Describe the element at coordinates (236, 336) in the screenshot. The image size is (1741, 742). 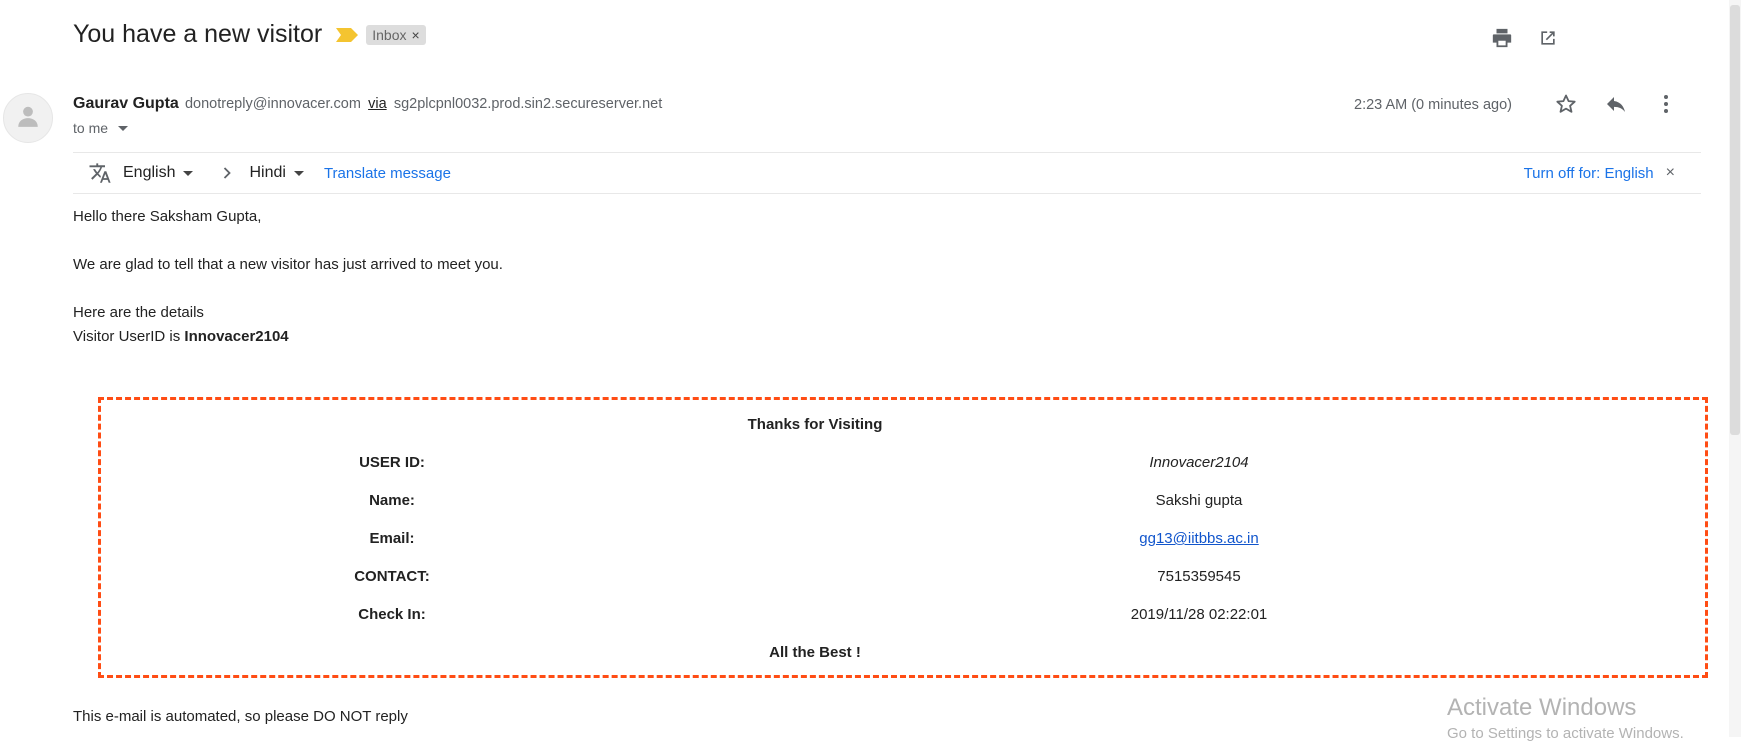
I see `visitor-id-value: Innovacer2104` at that location.